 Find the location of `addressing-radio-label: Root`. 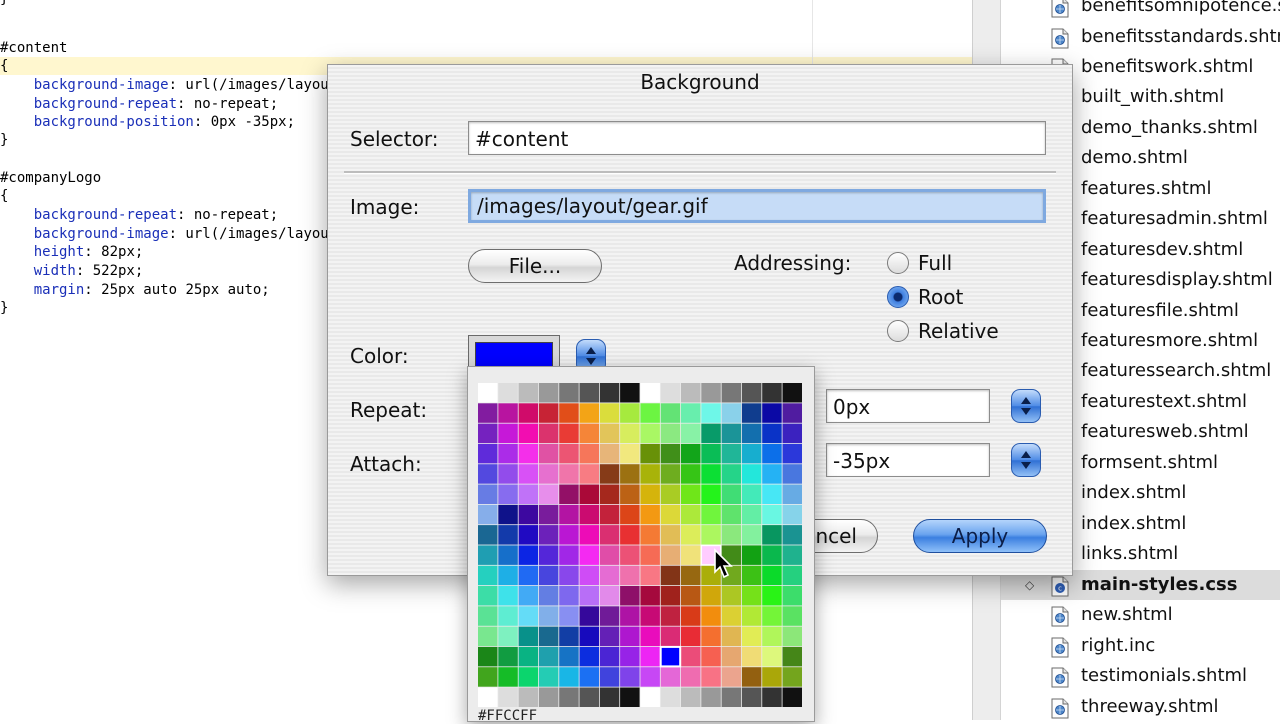

addressing-radio-label: Root is located at coordinates (940, 297).